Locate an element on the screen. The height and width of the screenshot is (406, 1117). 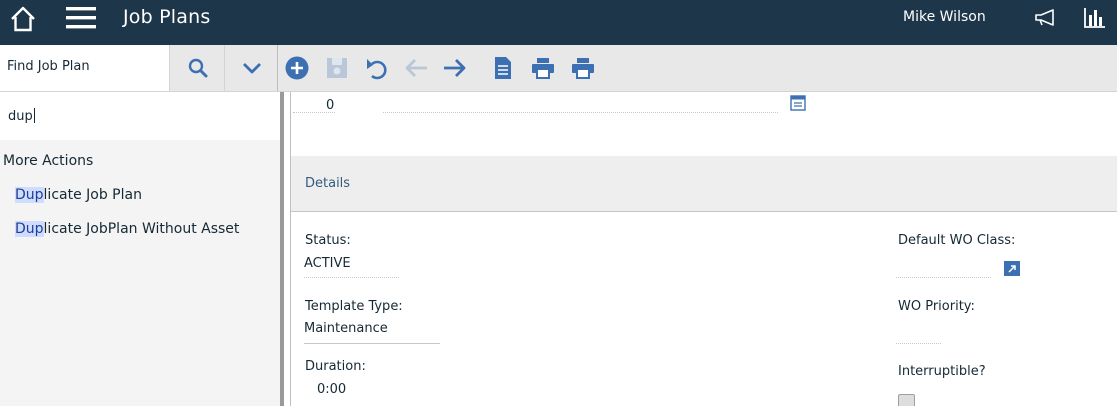
external-link-icon is located at coordinates (1012, 268).